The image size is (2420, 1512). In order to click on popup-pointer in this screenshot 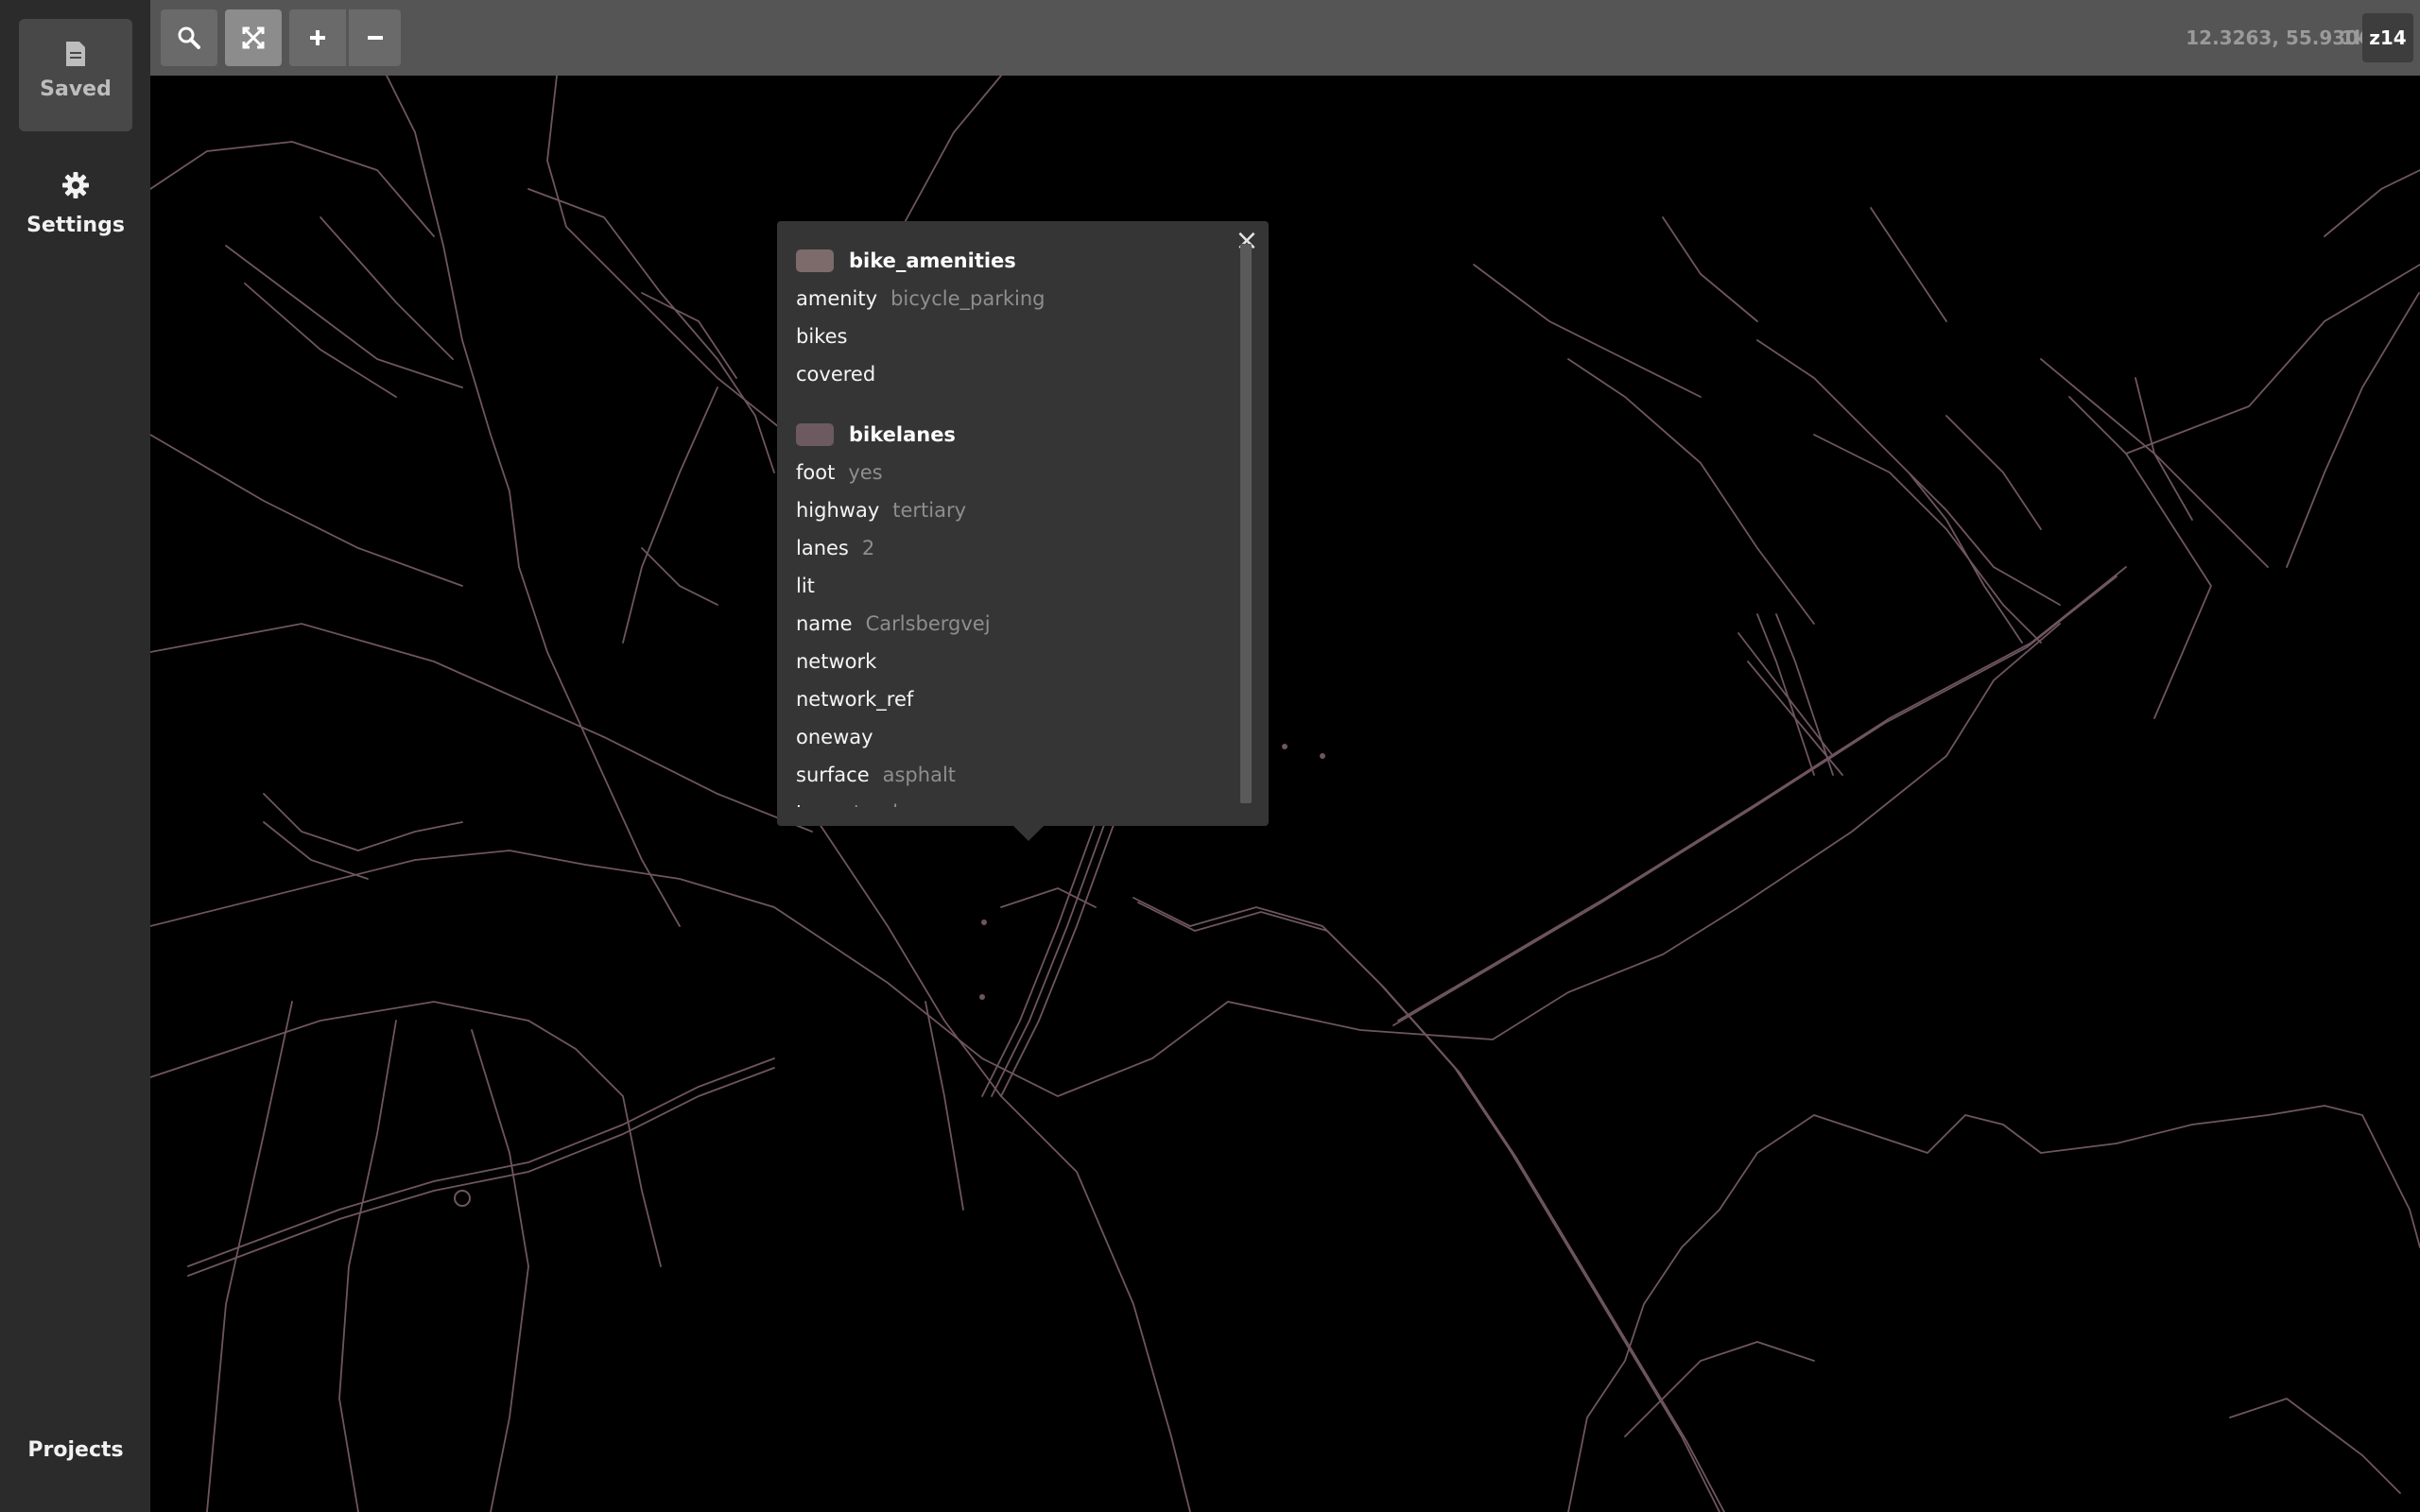, I will do `click(1028, 832)`.